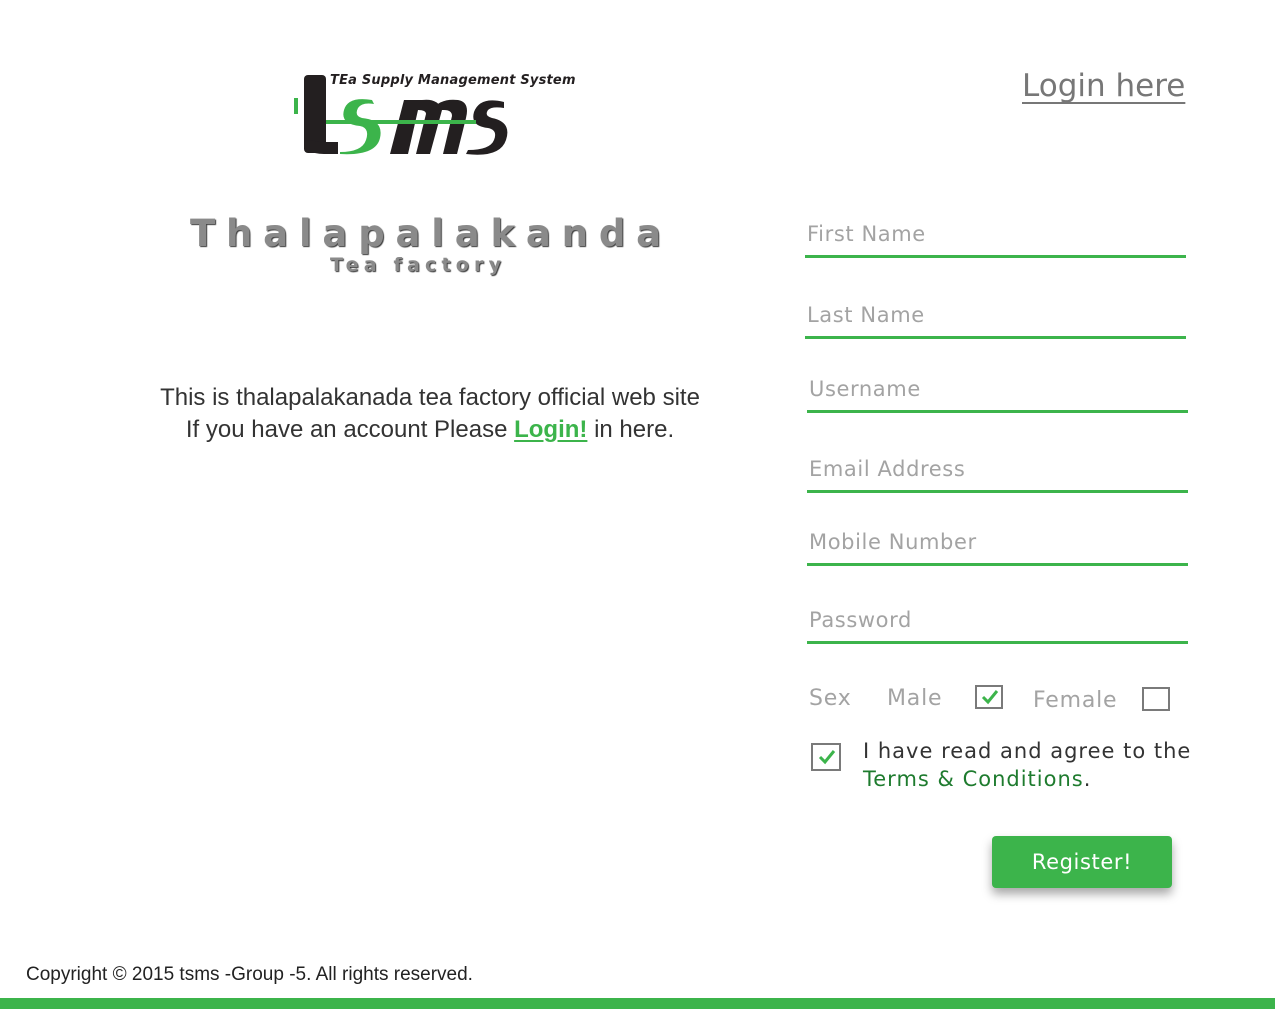  What do you see at coordinates (631, 429) in the screenshot?
I see `intro-line-2-after: in here.` at bounding box center [631, 429].